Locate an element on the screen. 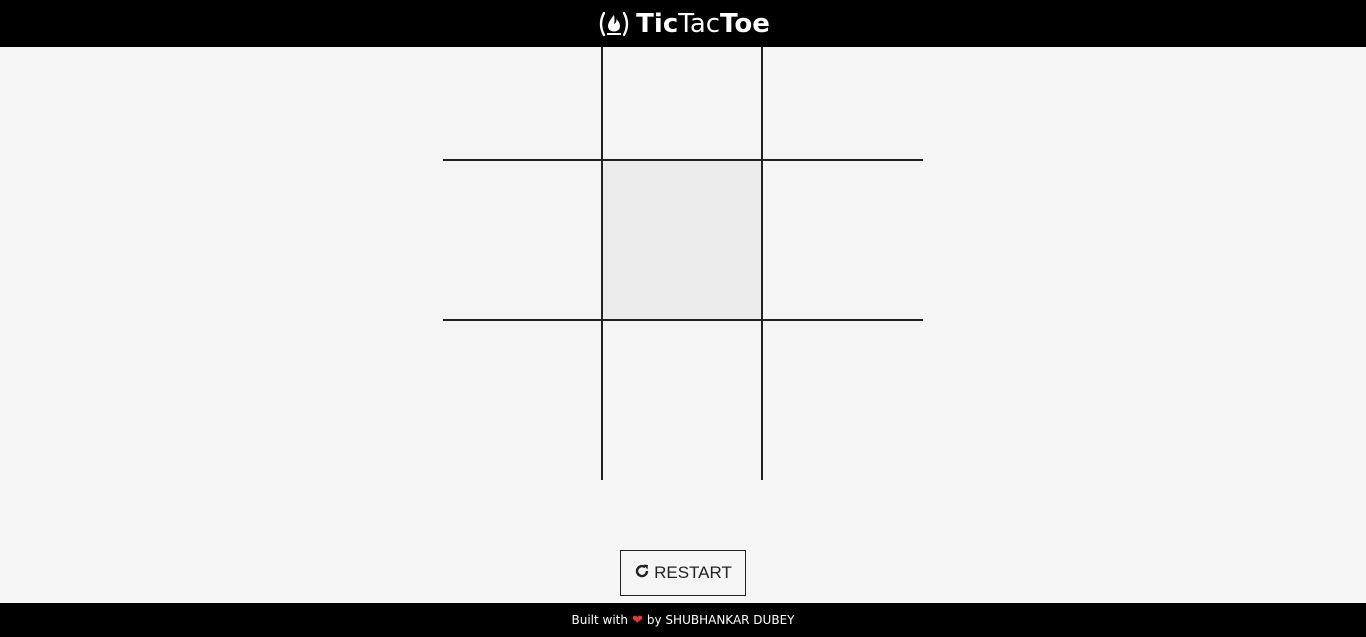 The height and width of the screenshot is (637, 1366). grid-line-vertical-left is located at coordinates (602, 263).